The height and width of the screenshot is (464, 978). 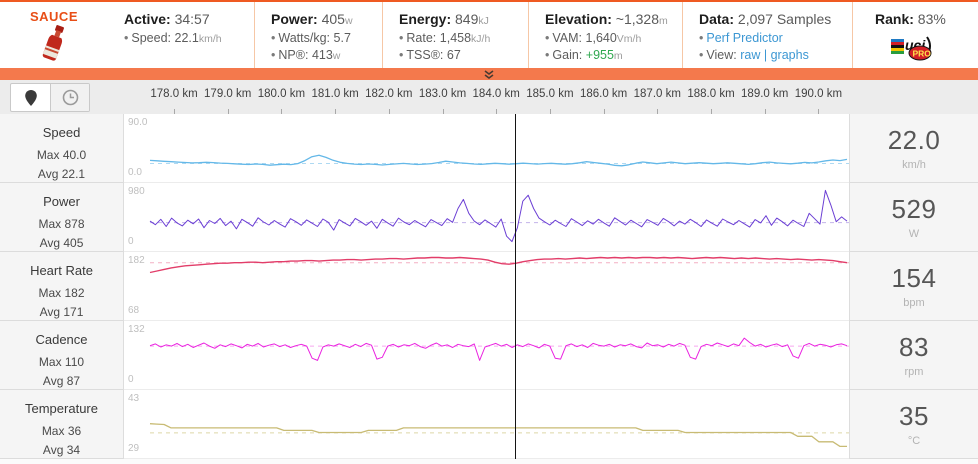 What do you see at coordinates (61, 242) in the screenshot?
I see `metric-avg: Avg 405` at bounding box center [61, 242].